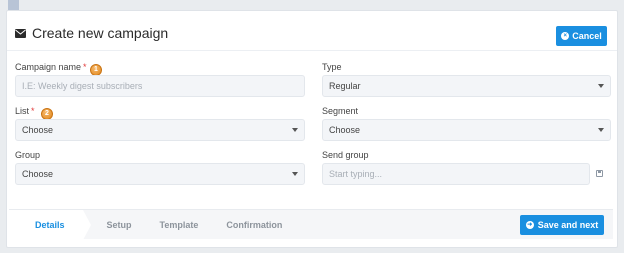  I want to click on step-details: Details, so click(49, 225).